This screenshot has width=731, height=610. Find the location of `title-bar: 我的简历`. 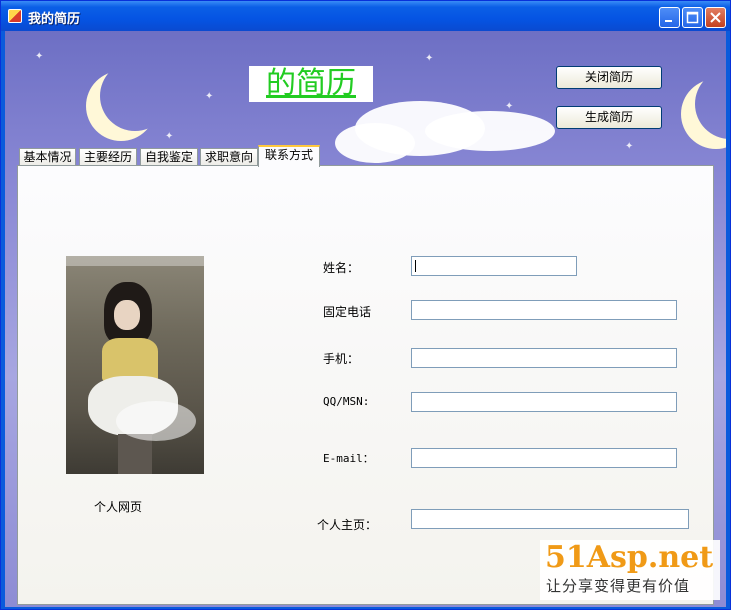

title-bar: 我的简历 is located at coordinates (365, 16).